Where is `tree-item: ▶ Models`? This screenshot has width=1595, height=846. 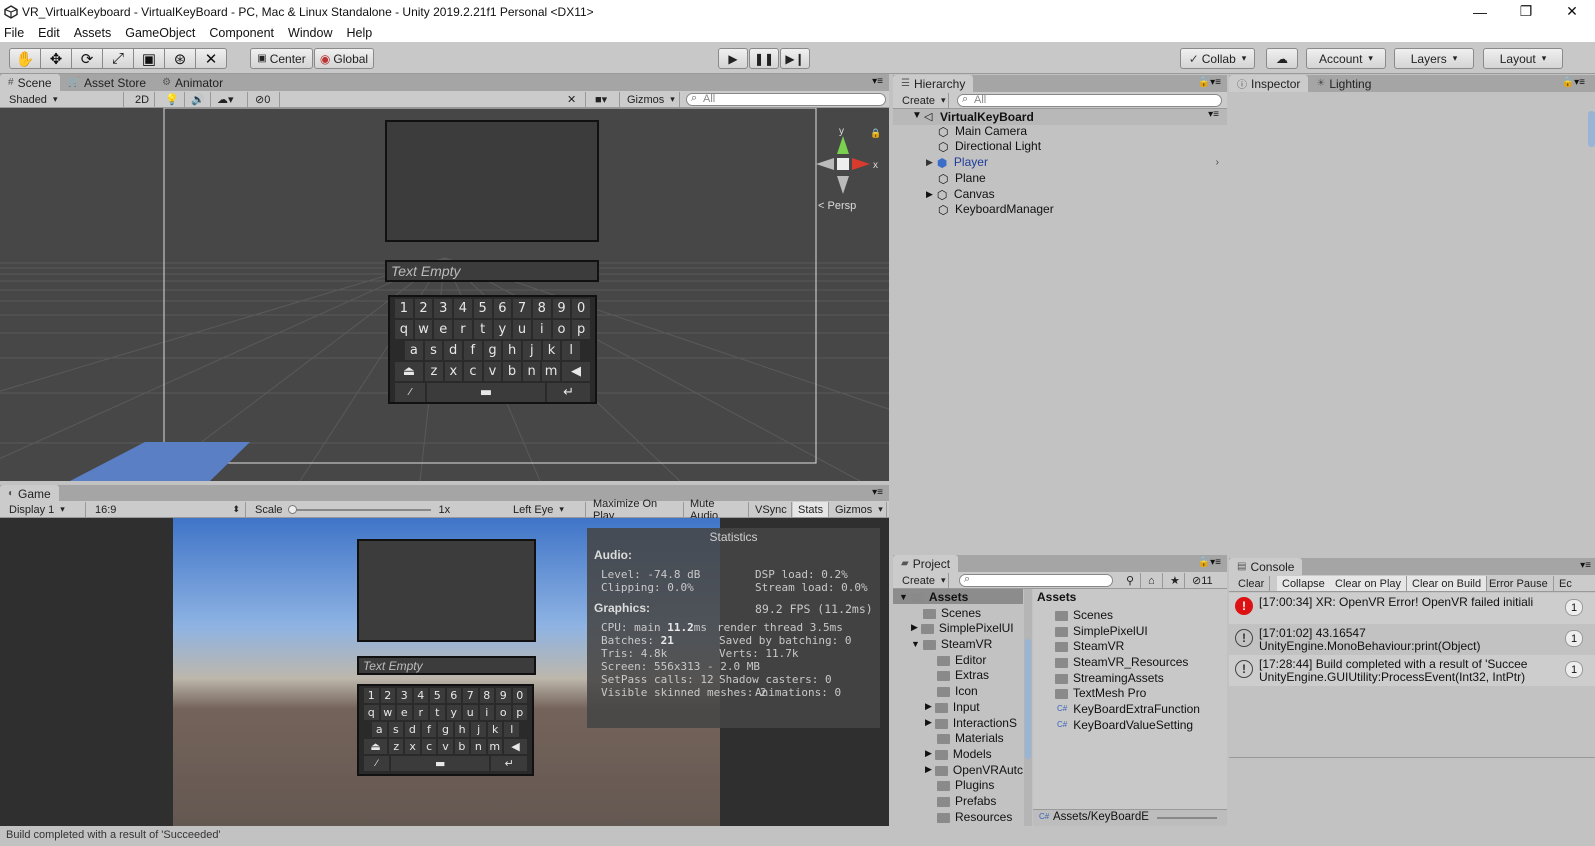
tree-item: ▶ Models is located at coordinates (958, 754).